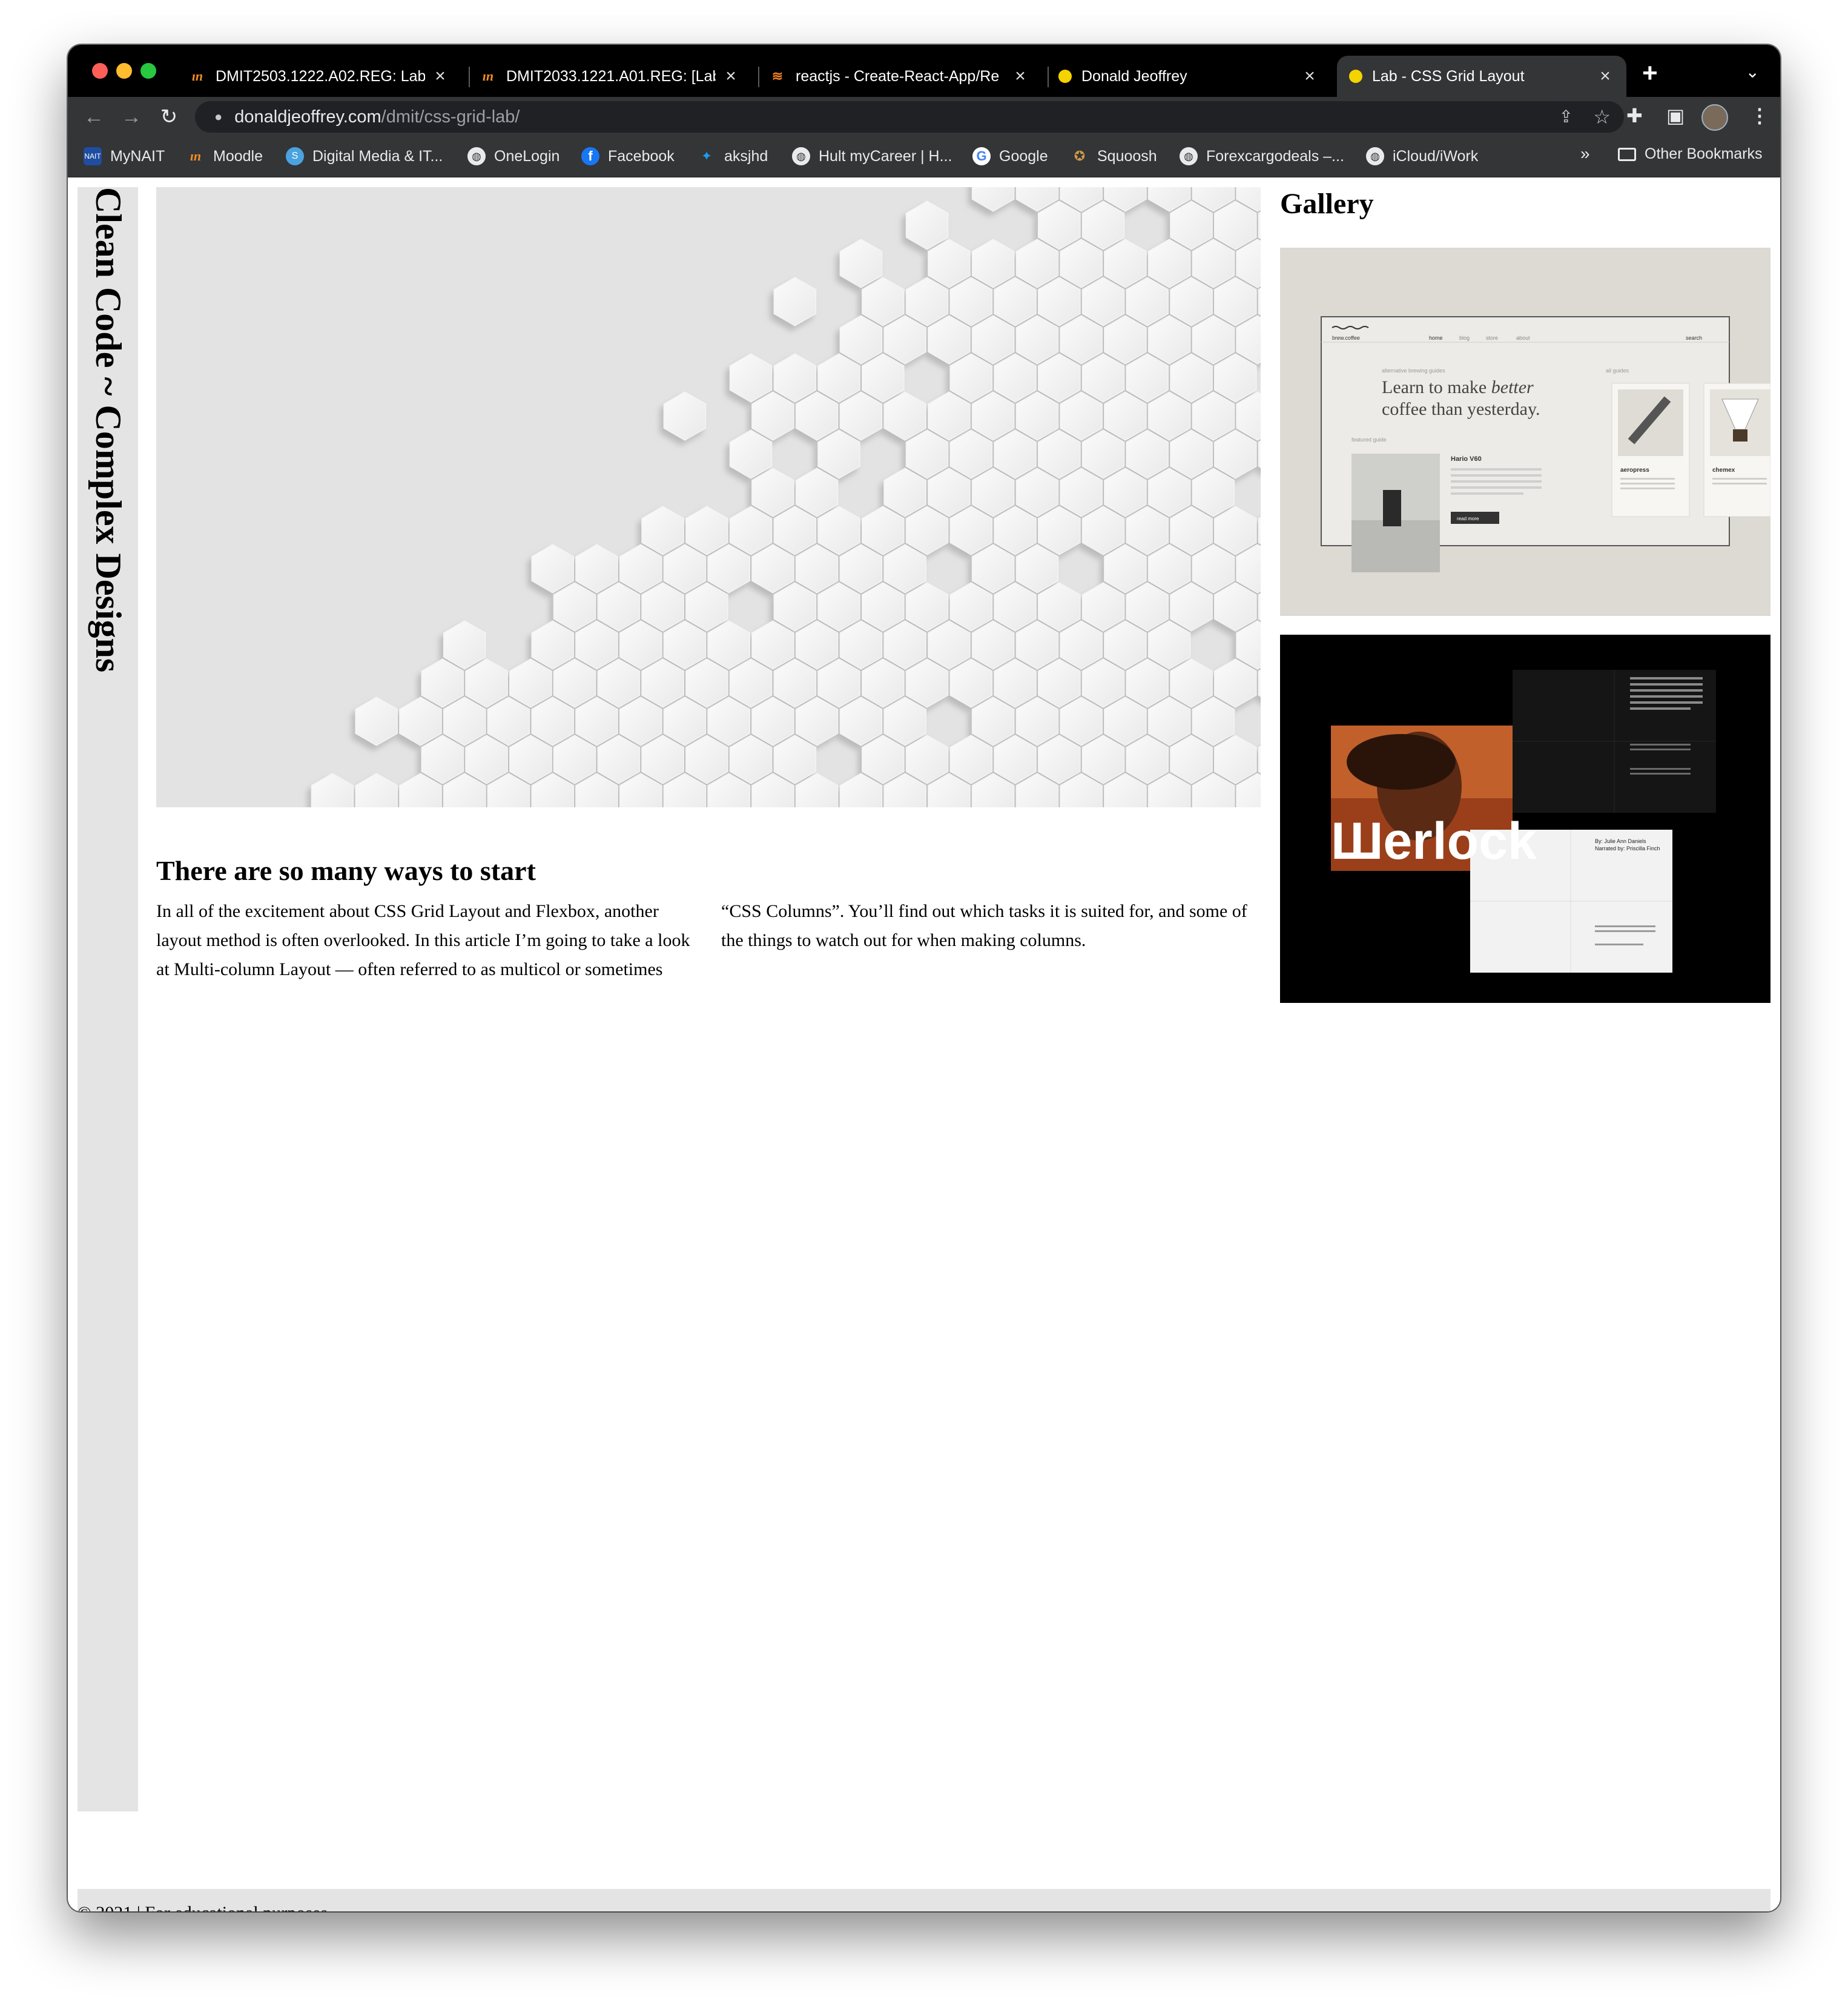 The image size is (1848, 2001). I want to click on bookmark-mynait: NAIT MyNAIT, so click(125, 156).